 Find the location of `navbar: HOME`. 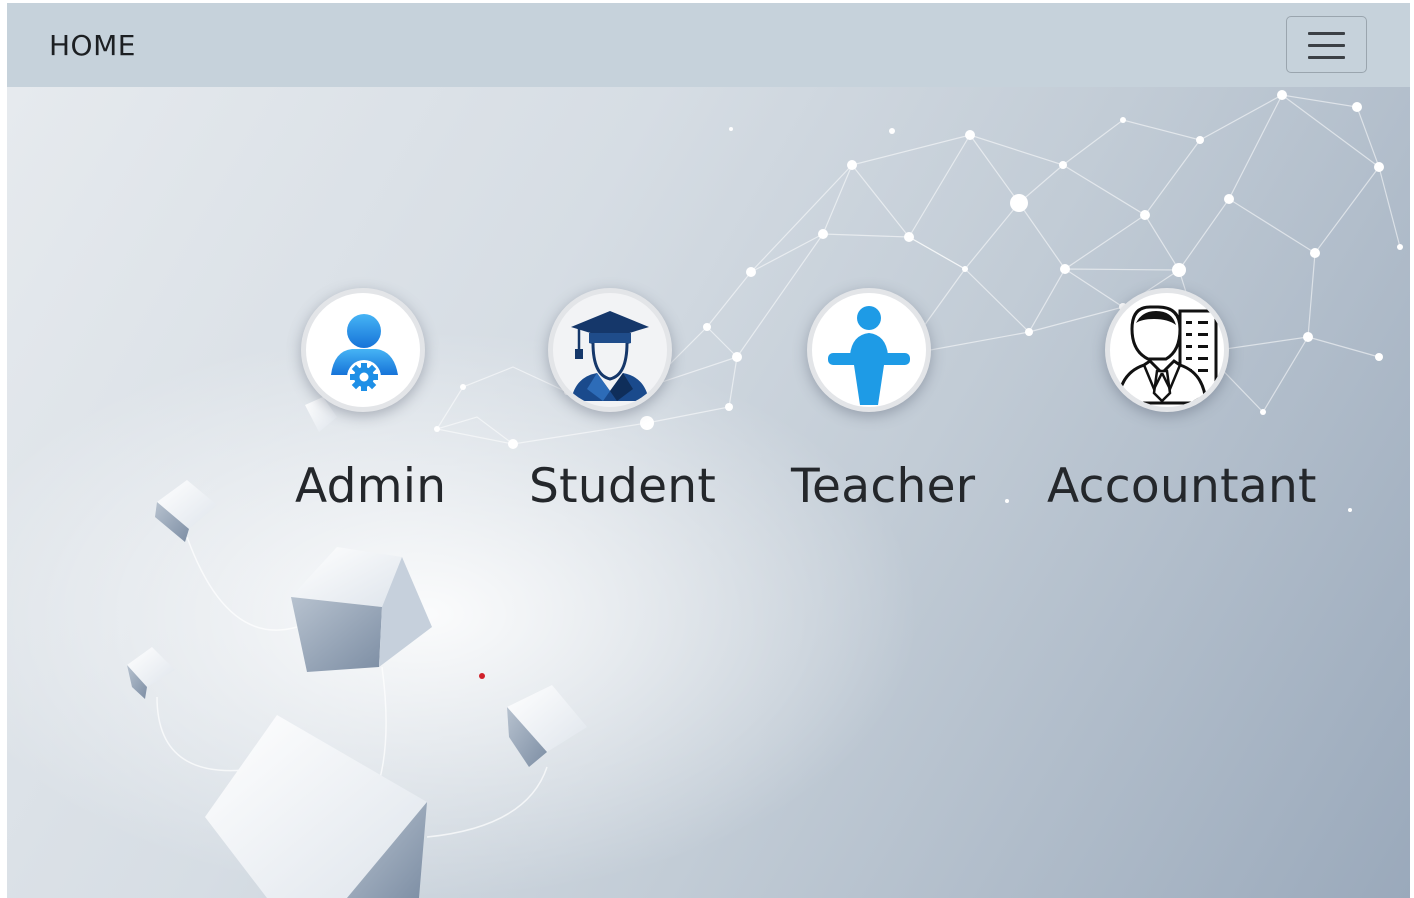

navbar: HOME is located at coordinates (708, 45).